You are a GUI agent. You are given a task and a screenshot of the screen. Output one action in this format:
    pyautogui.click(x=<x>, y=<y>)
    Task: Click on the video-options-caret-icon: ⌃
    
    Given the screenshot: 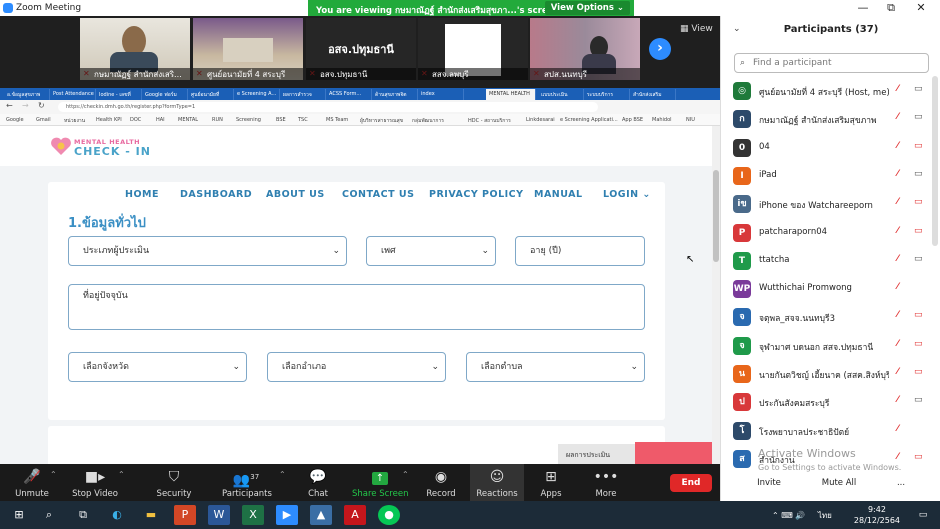 What is the action you would take?
    pyautogui.click(x=121, y=474)
    